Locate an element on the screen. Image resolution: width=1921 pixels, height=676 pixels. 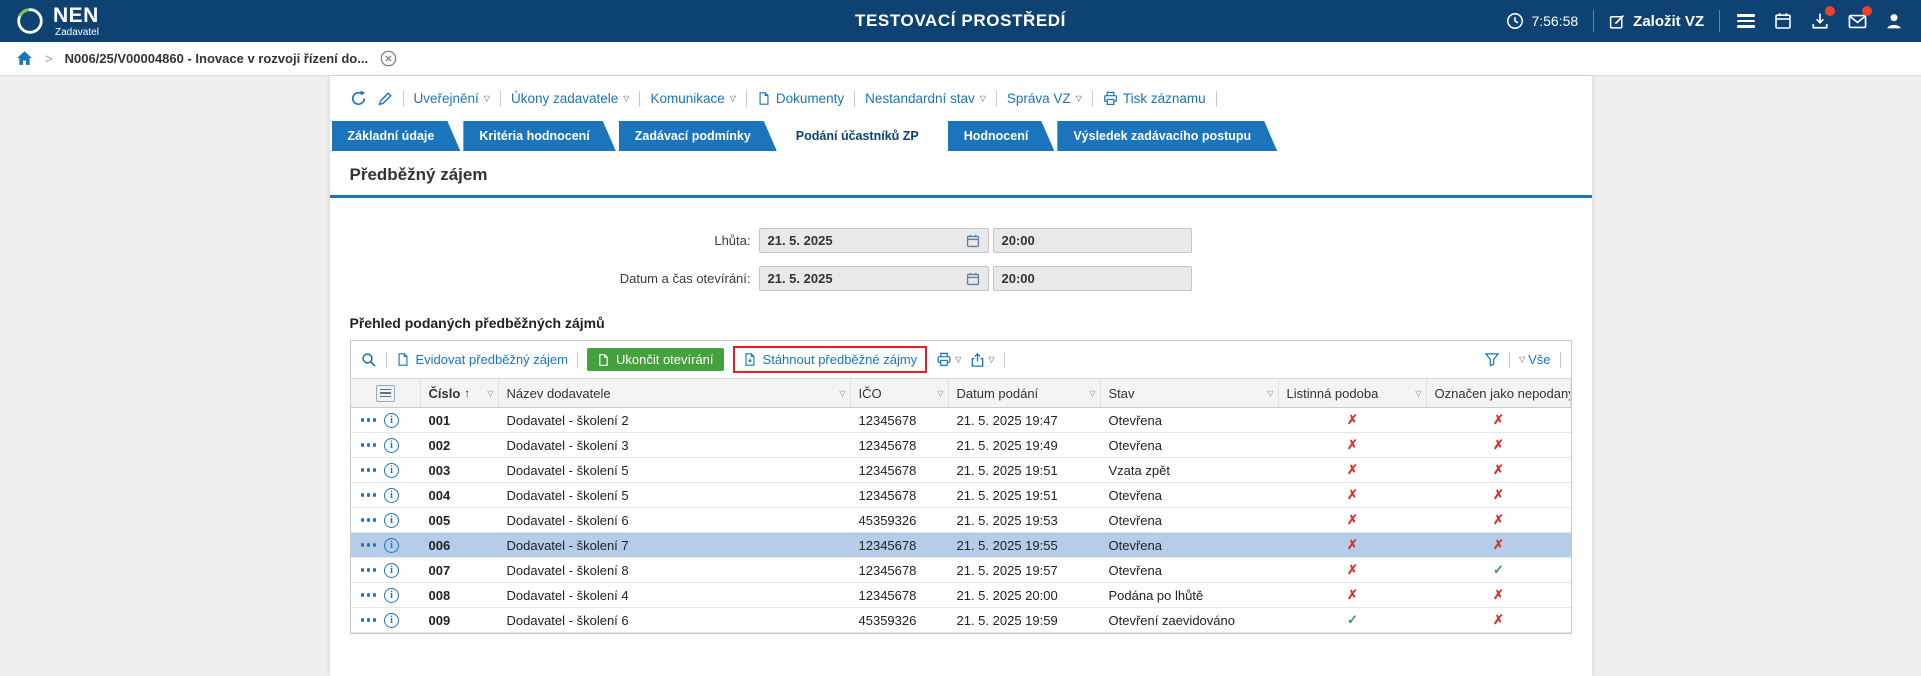
nen-brand: NEN Zadavatel is located at coordinates (57, 21).